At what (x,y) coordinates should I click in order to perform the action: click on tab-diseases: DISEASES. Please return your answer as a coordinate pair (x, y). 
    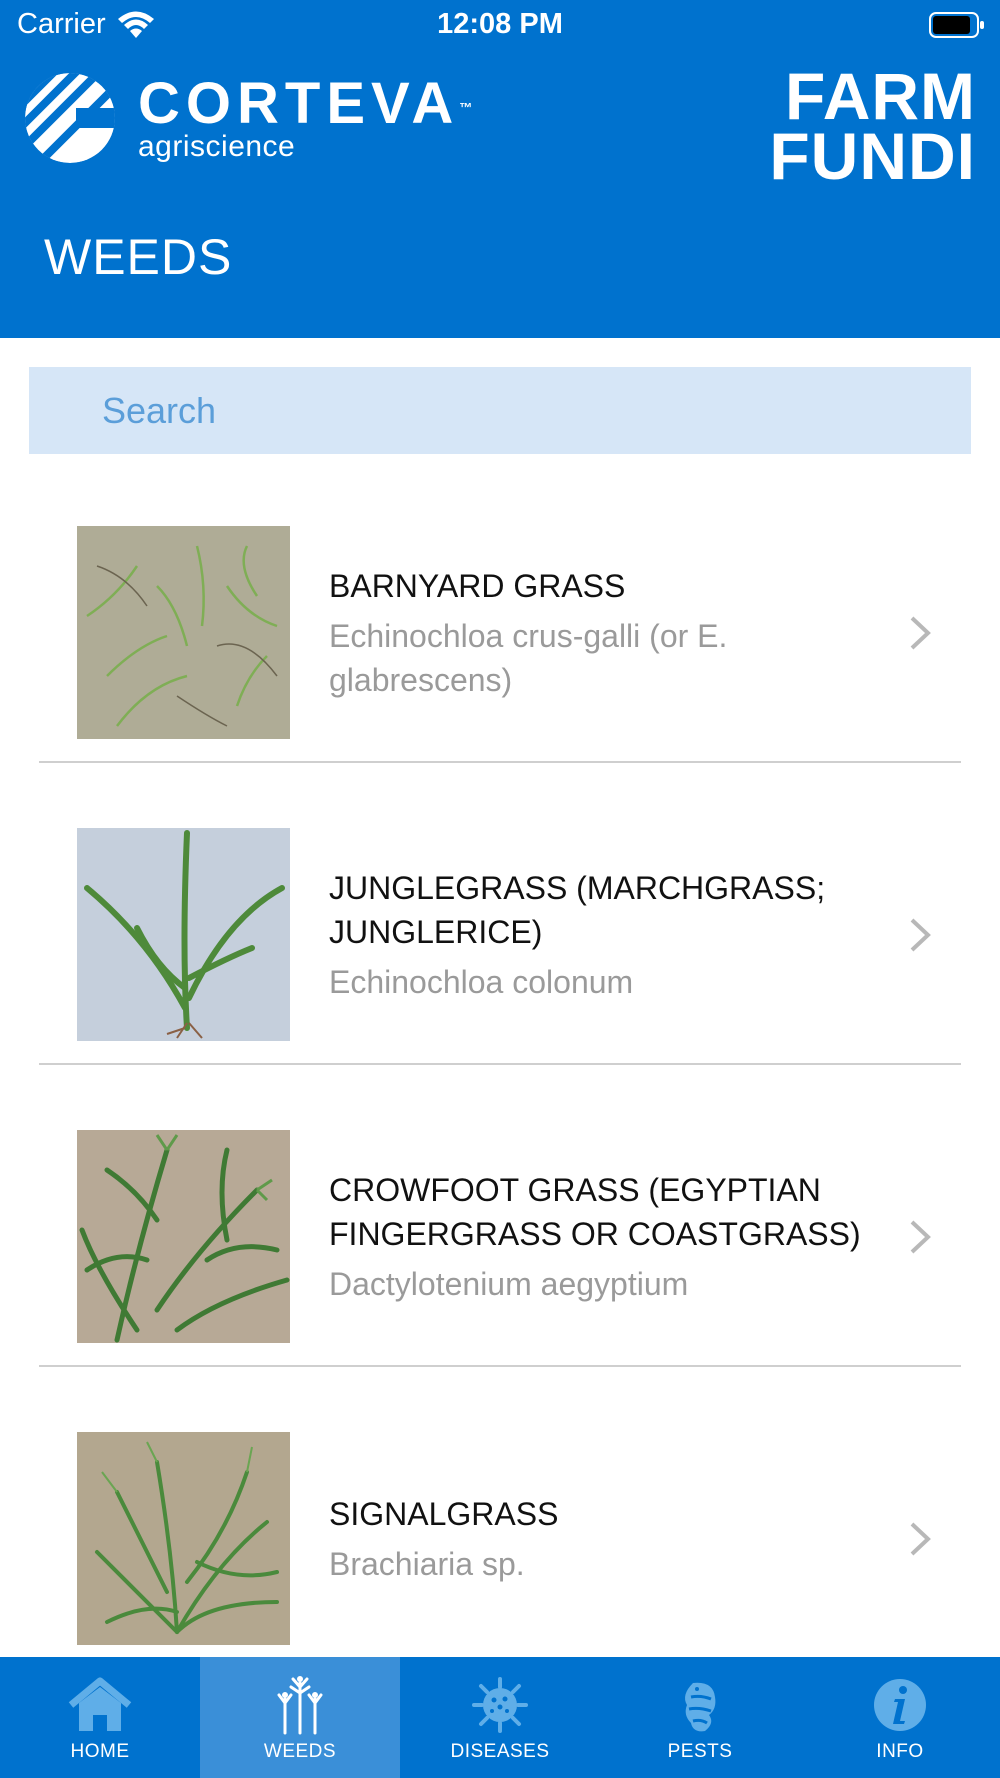
    Looking at the image, I should click on (500, 1717).